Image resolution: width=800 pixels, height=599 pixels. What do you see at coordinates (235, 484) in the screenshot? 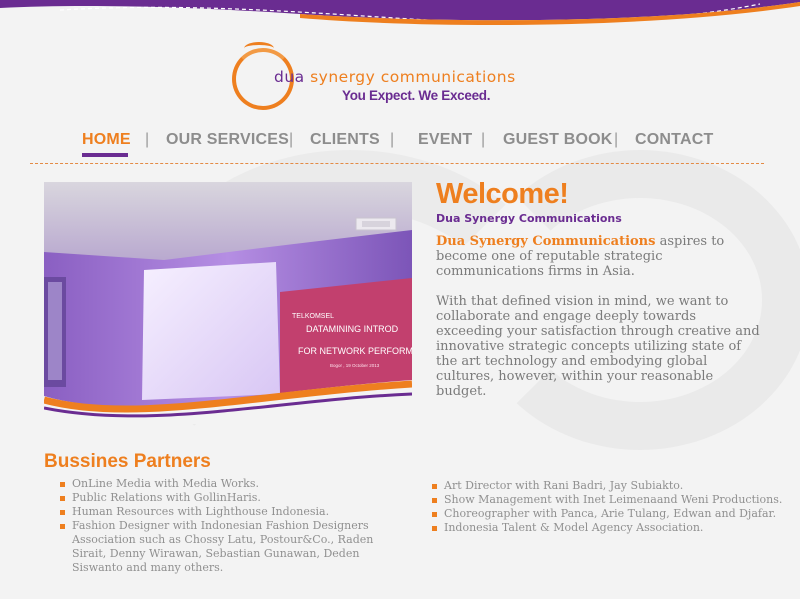
I see `list-item: OnLine Media with Media Works.` at bounding box center [235, 484].